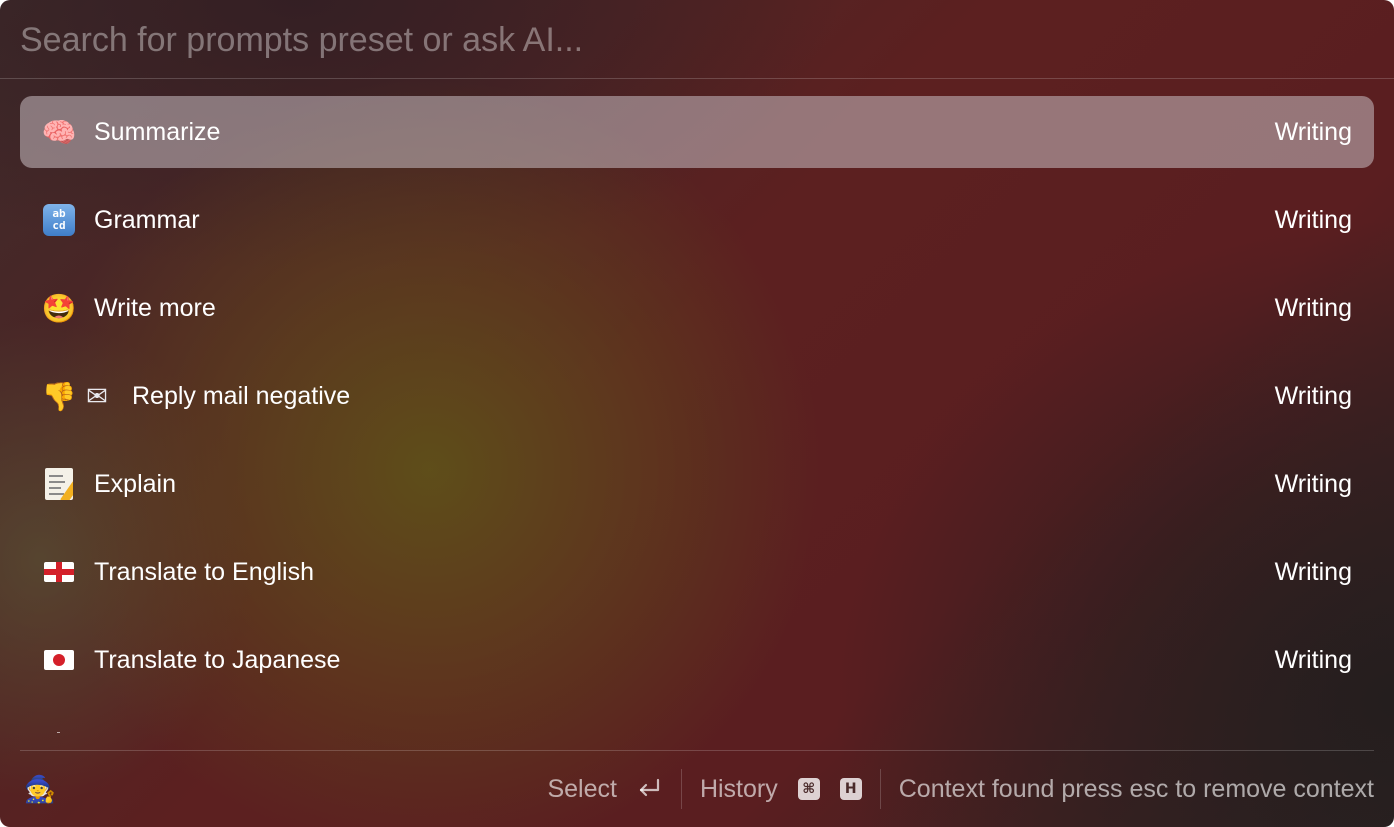 The height and width of the screenshot is (827, 1394). I want to click on prompt-label: Translate to English, so click(204, 571).